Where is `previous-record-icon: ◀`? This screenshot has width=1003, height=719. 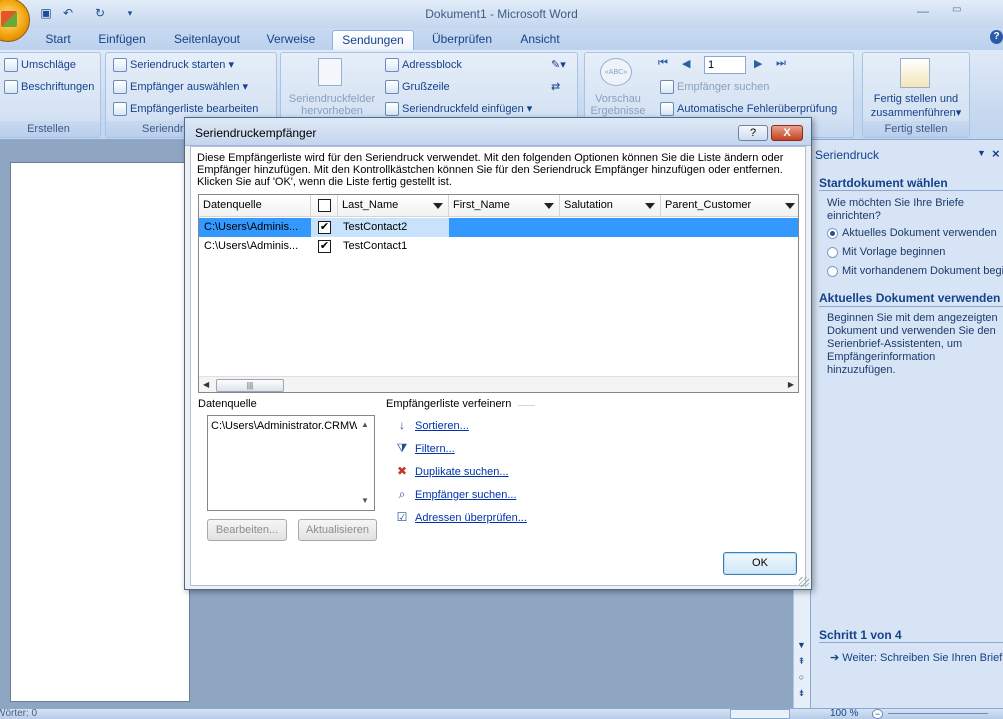 previous-record-icon: ◀ is located at coordinates (686, 63).